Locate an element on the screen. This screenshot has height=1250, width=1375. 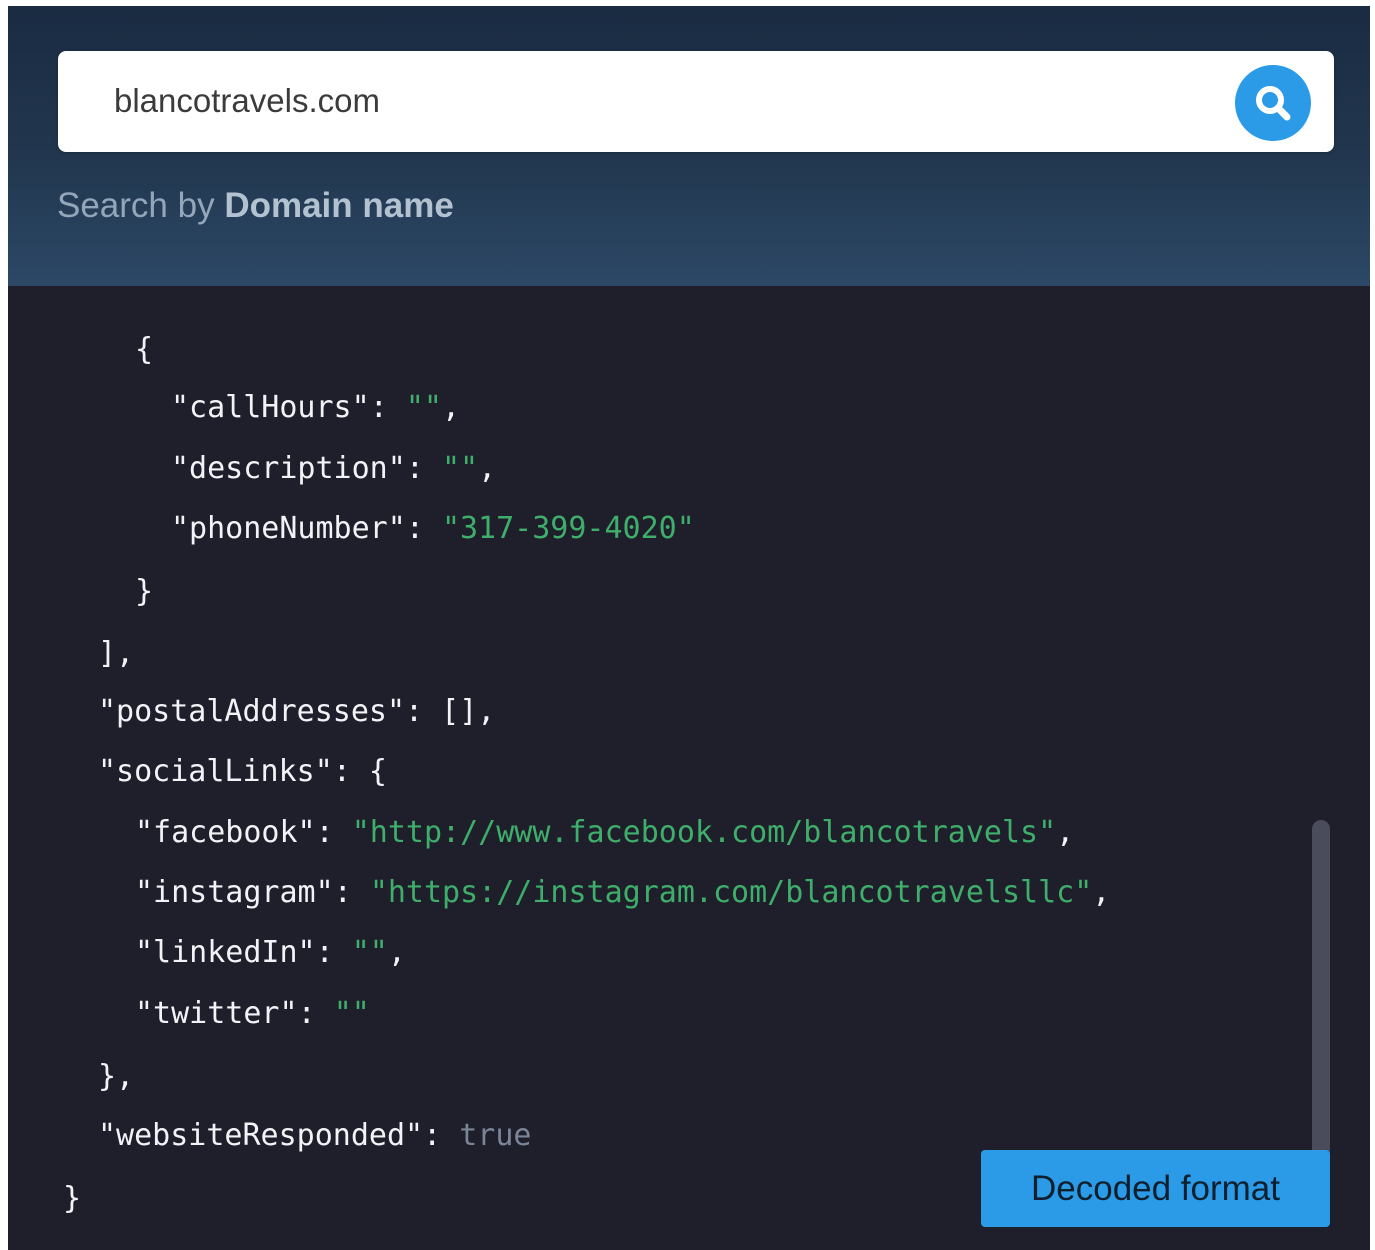
json-token-key: "socialLinks" is located at coordinates (215, 771).